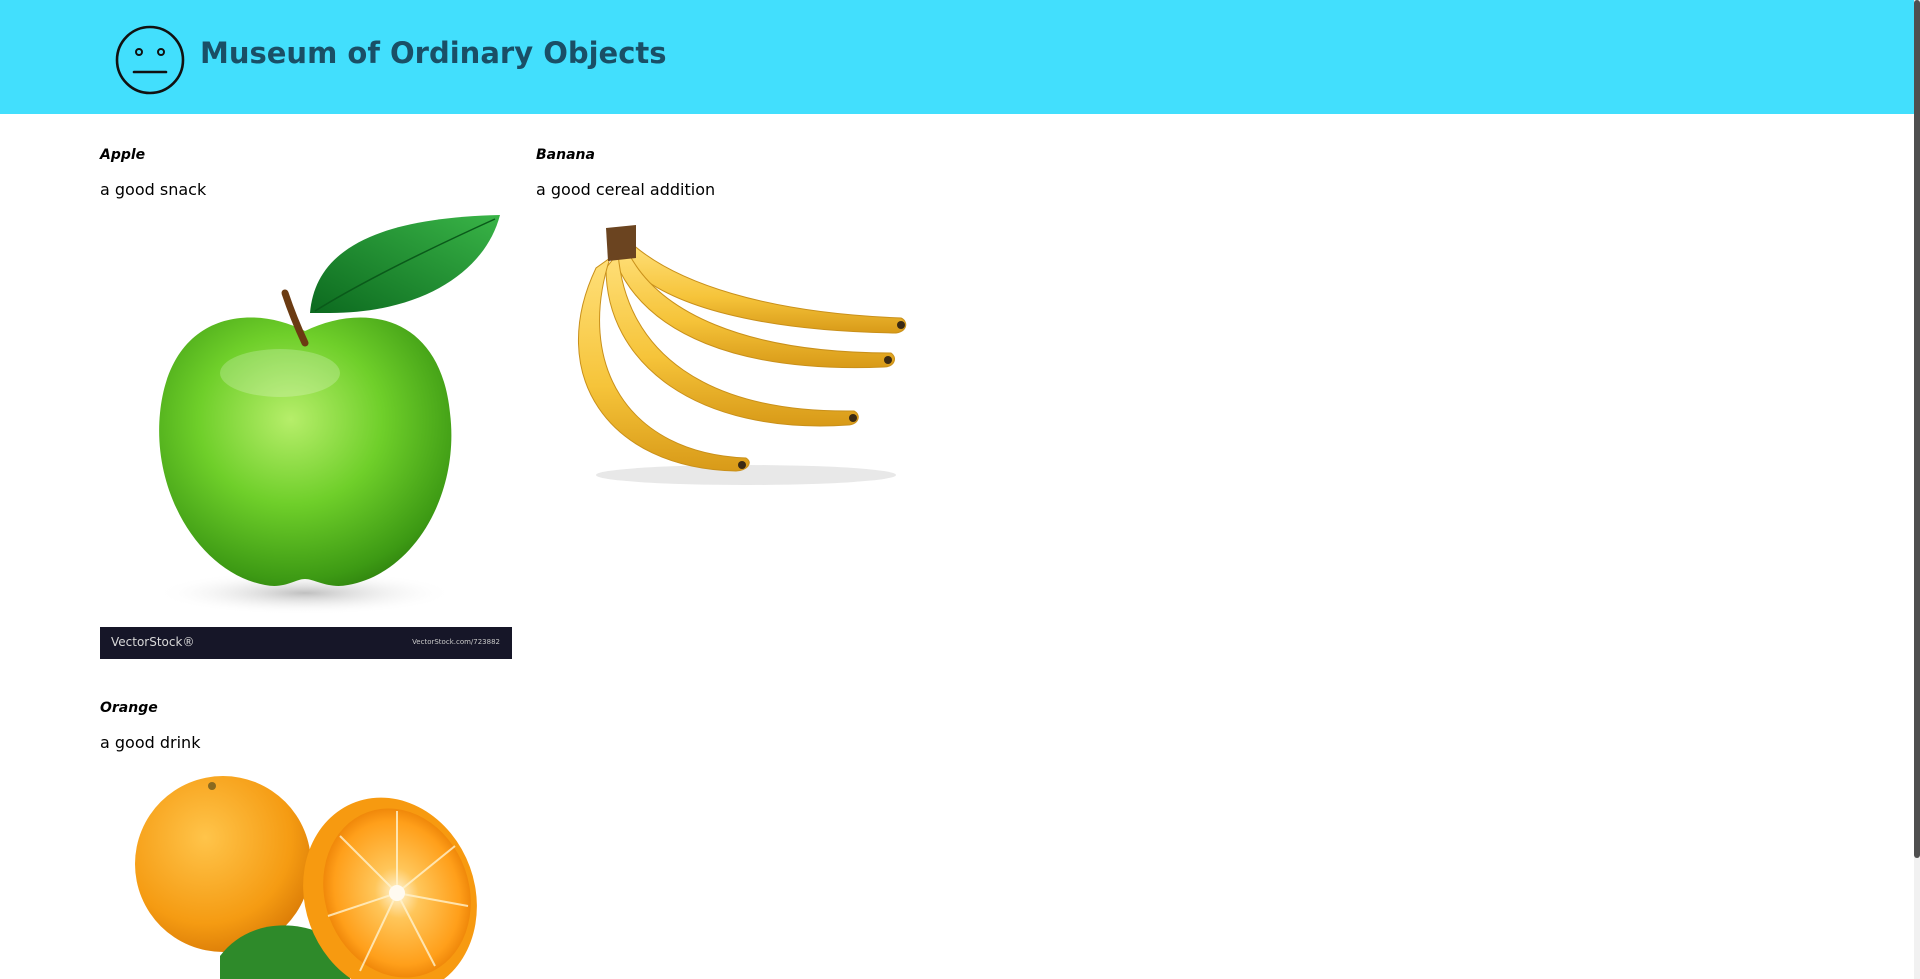 The width and height of the screenshot is (1920, 979). Describe the element at coordinates (150, 742) in the screenshot. I see `exhibit-description: a good drink` at that location.